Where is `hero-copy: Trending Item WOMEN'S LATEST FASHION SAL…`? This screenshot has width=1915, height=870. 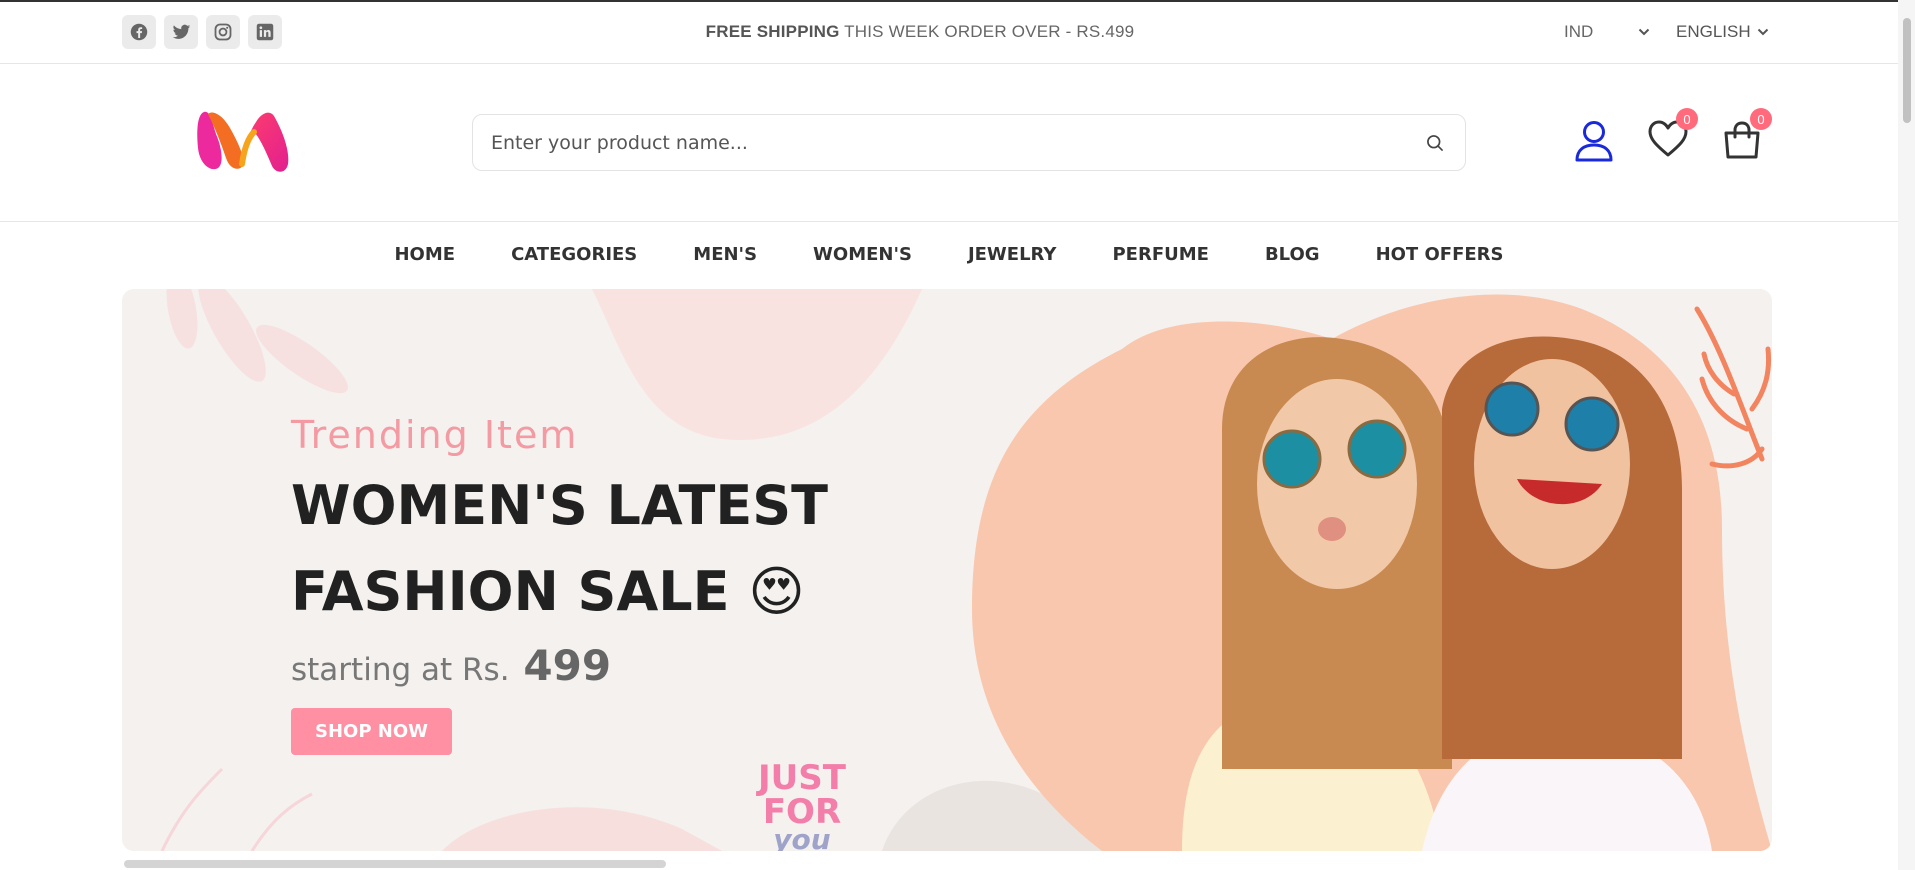 hero-copy: Trending Item WOMEN'S LATEST FASHION SAL… is located at coordinates (601, 584).